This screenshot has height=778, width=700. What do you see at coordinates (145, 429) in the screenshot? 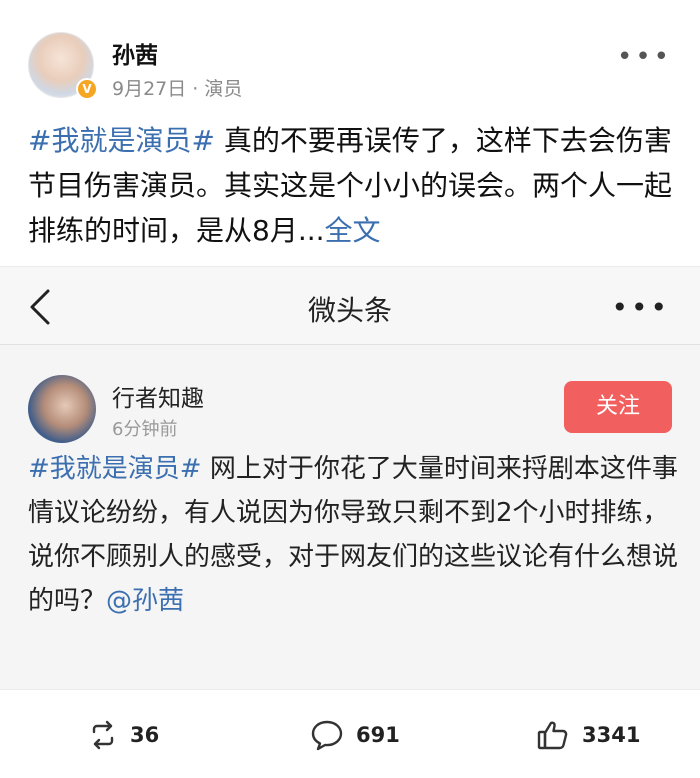
I see `embedded-time: 6分钟前` at bounding box center [145, 429].